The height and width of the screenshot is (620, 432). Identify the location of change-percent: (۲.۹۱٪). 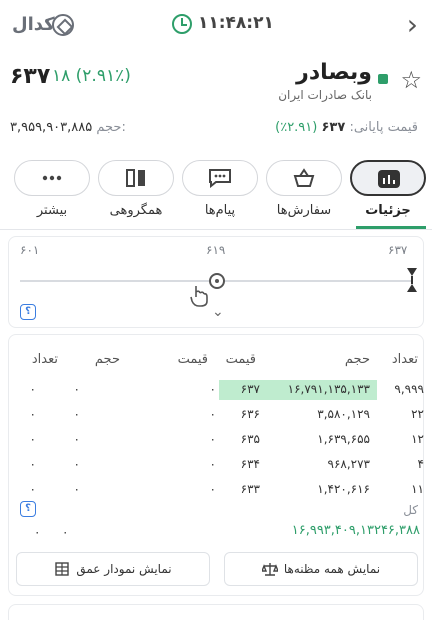
(103, 76).